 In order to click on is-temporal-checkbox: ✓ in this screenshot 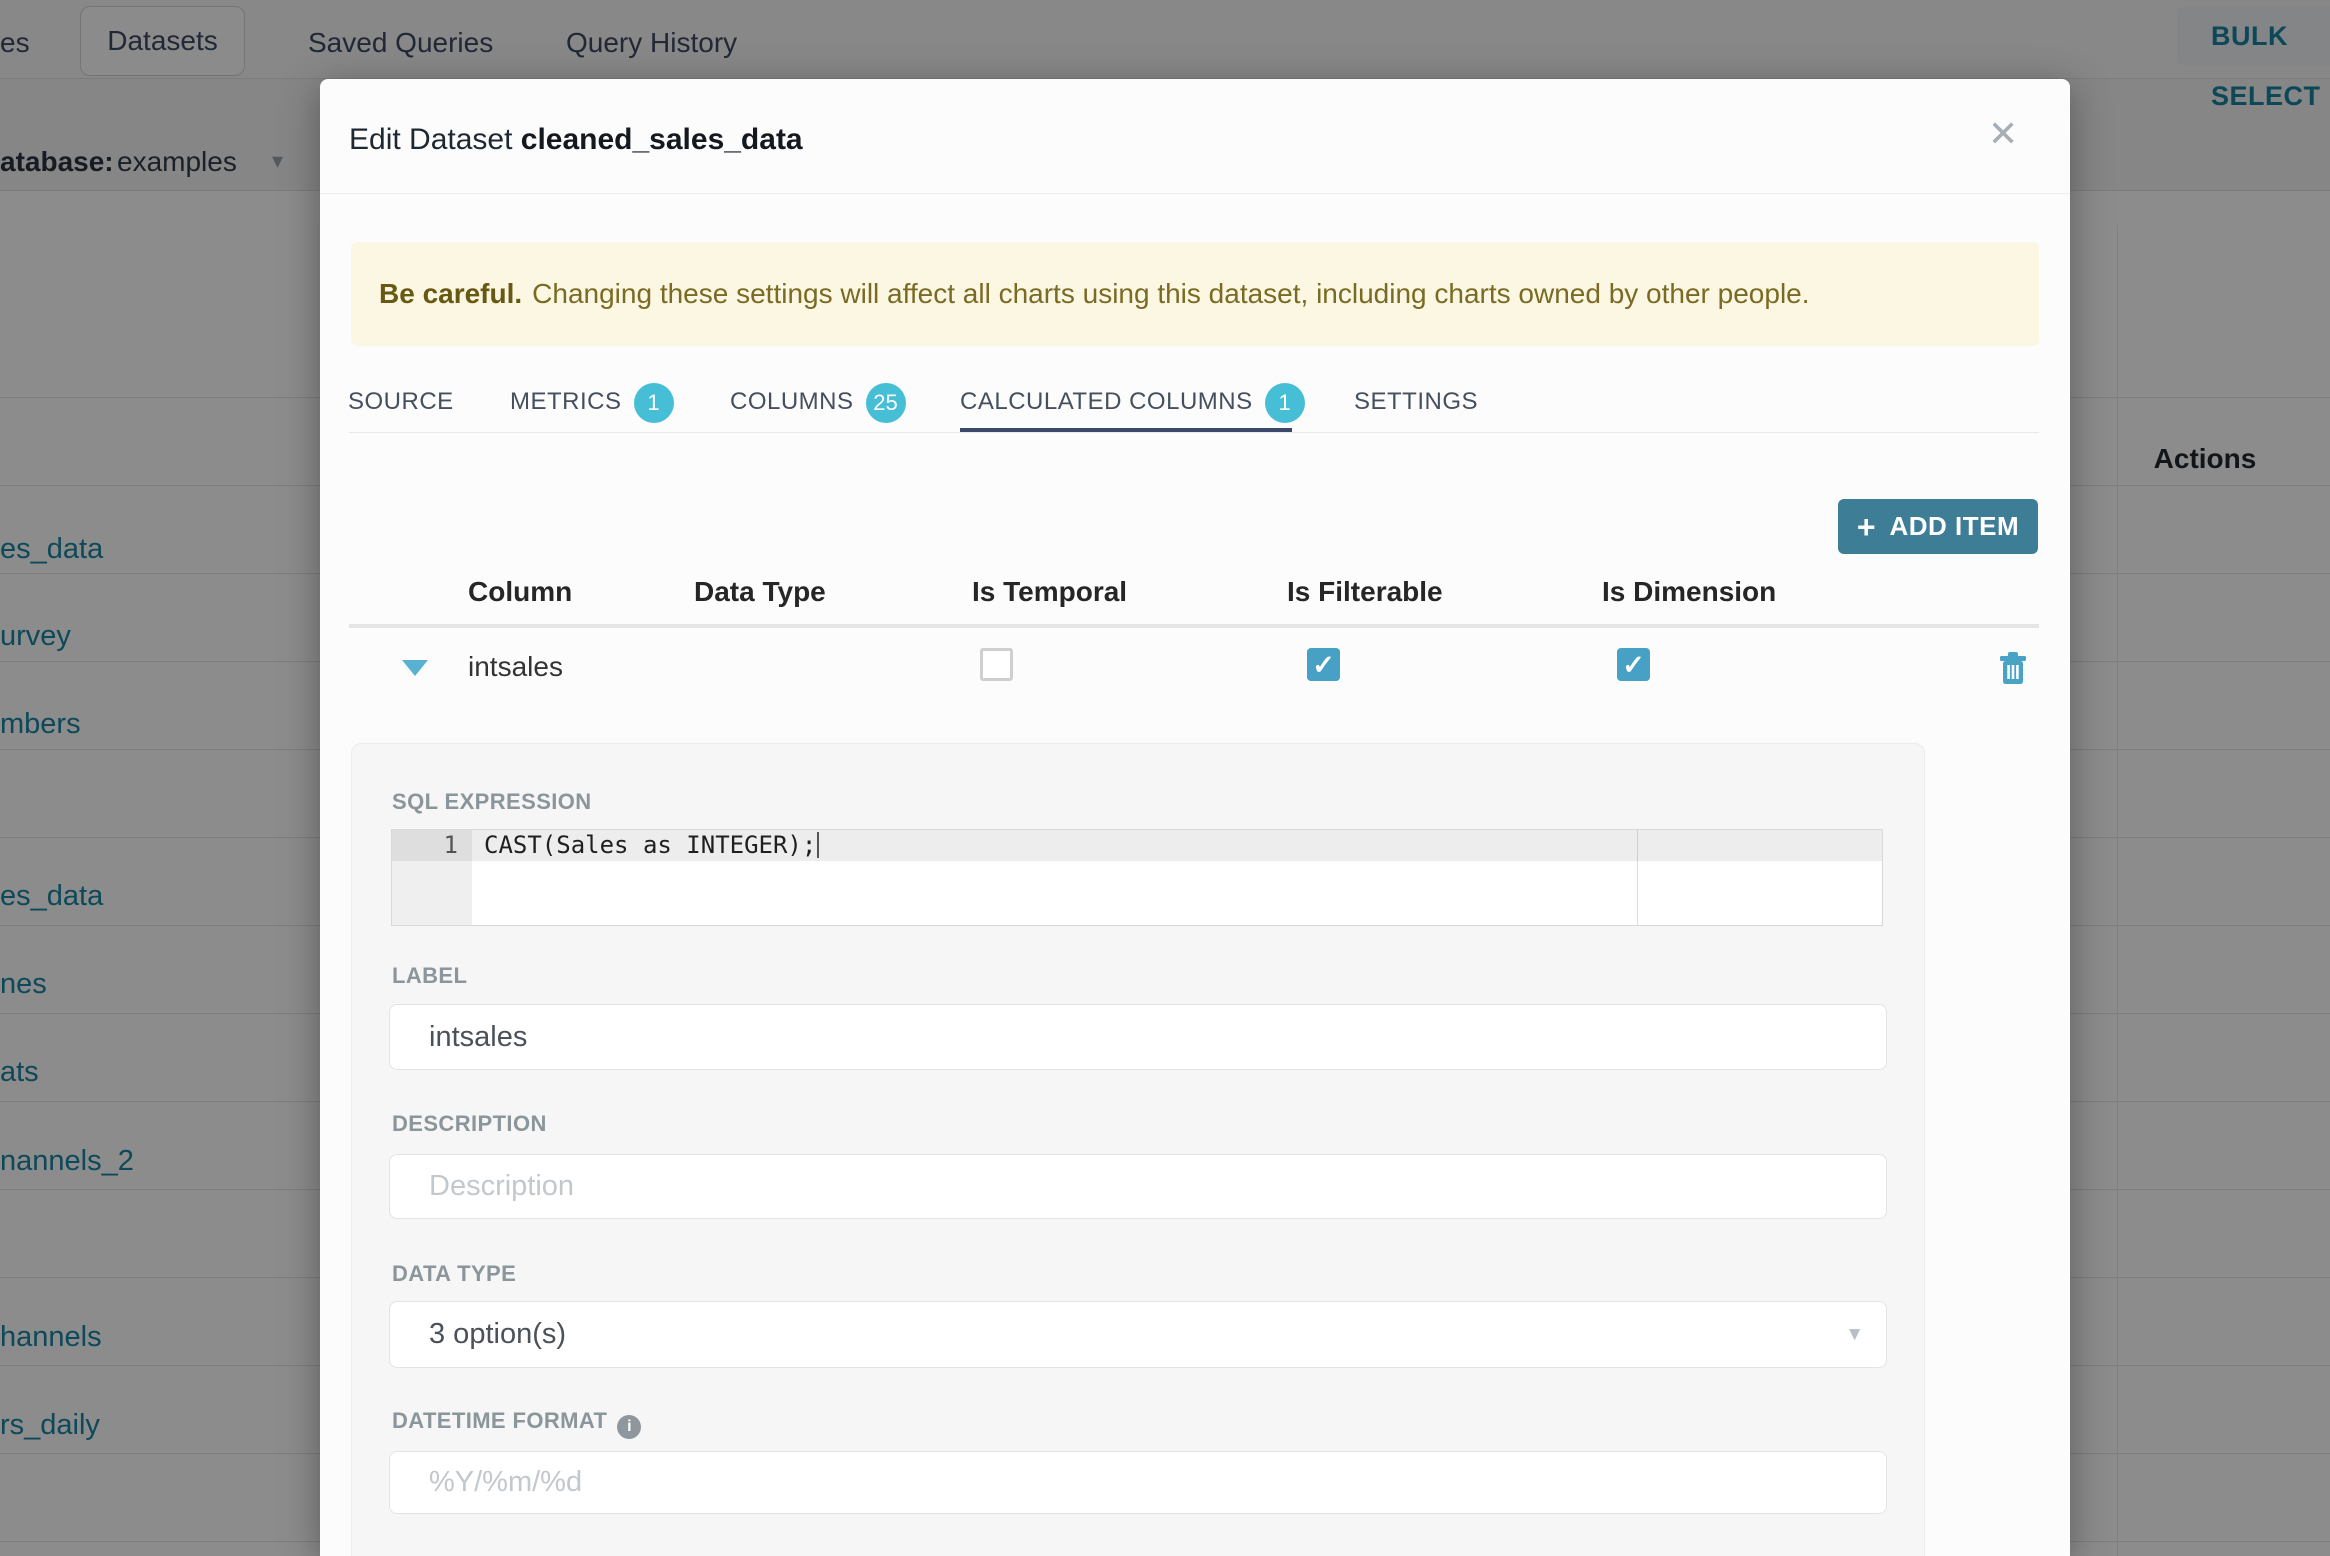, I will do `click(996, 664)`.